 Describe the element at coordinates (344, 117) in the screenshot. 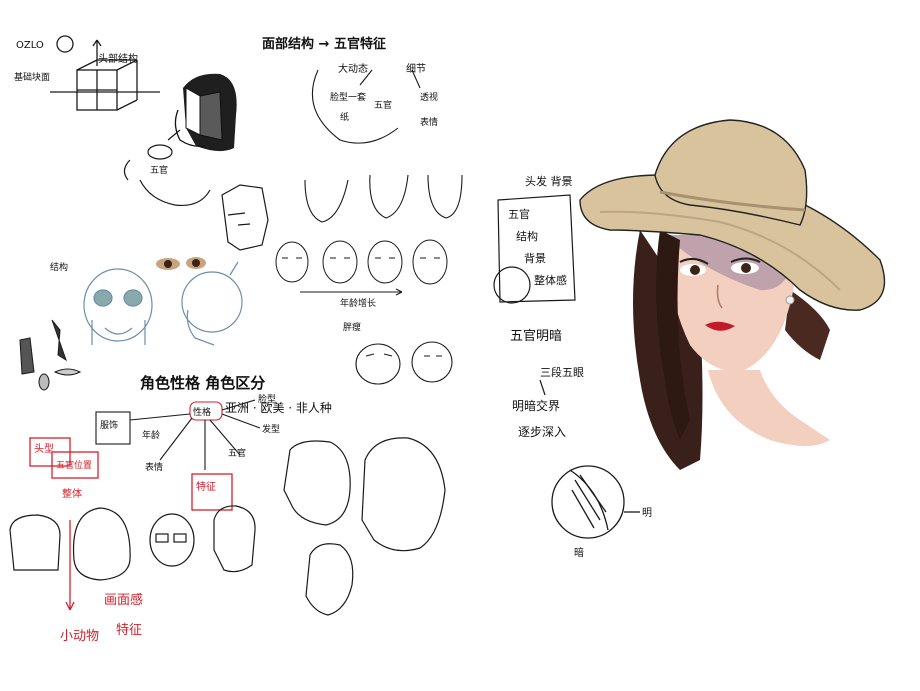

I see `flow-item-1: 纸` at that location.